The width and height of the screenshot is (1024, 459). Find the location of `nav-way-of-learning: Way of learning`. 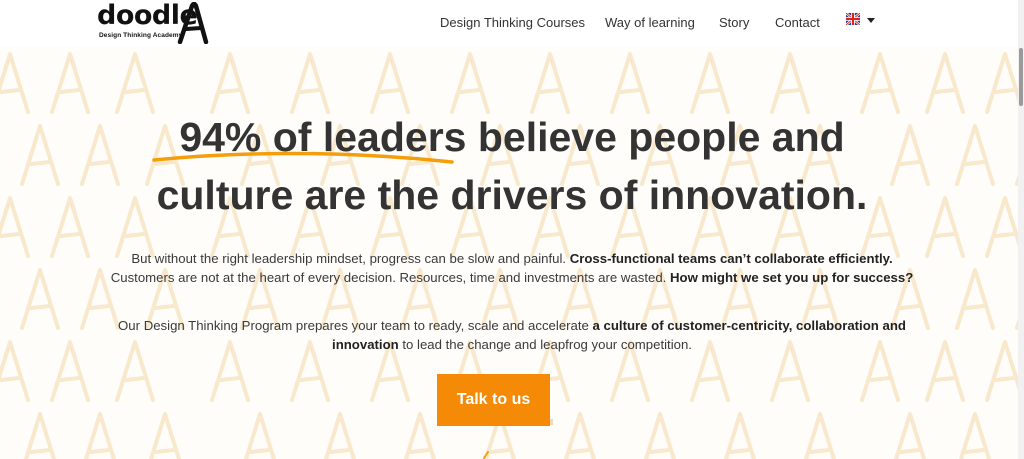

nav-way-of-learning: Way of learning is located at coordinates (650, 22).